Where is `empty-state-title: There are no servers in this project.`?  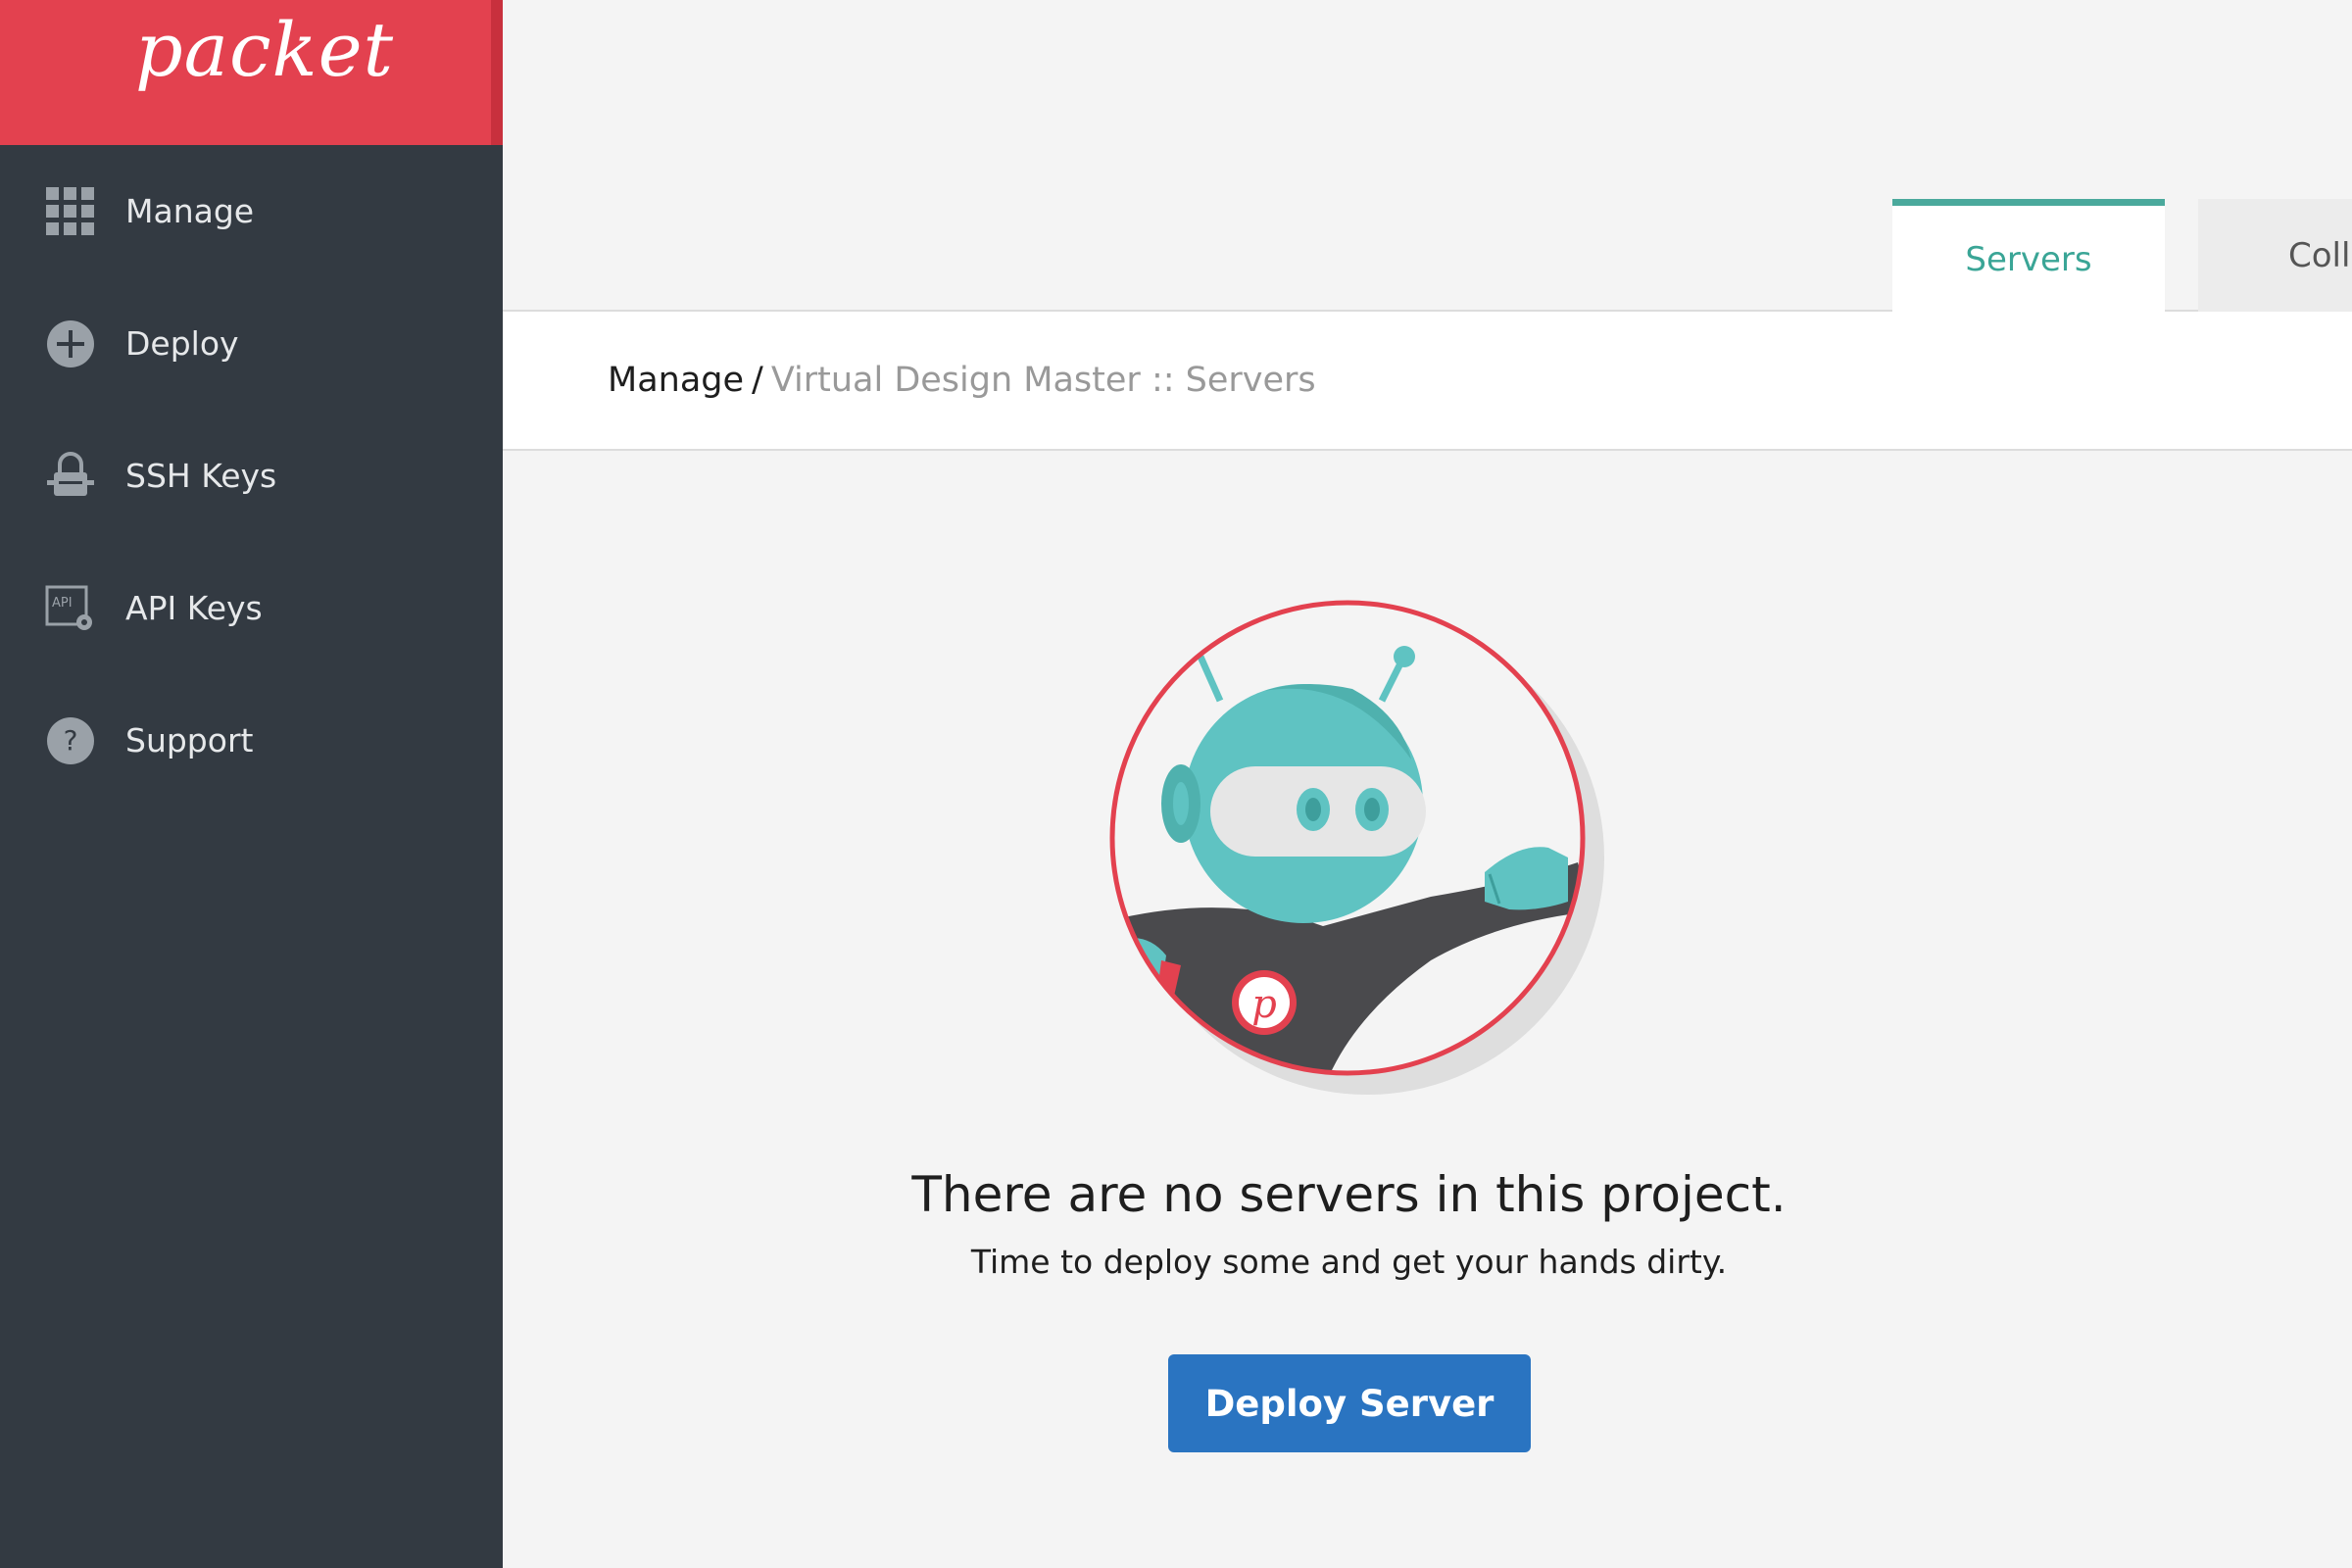 empty-state-title: There are no servers in this project. is located at coordinates (1349, 1194).